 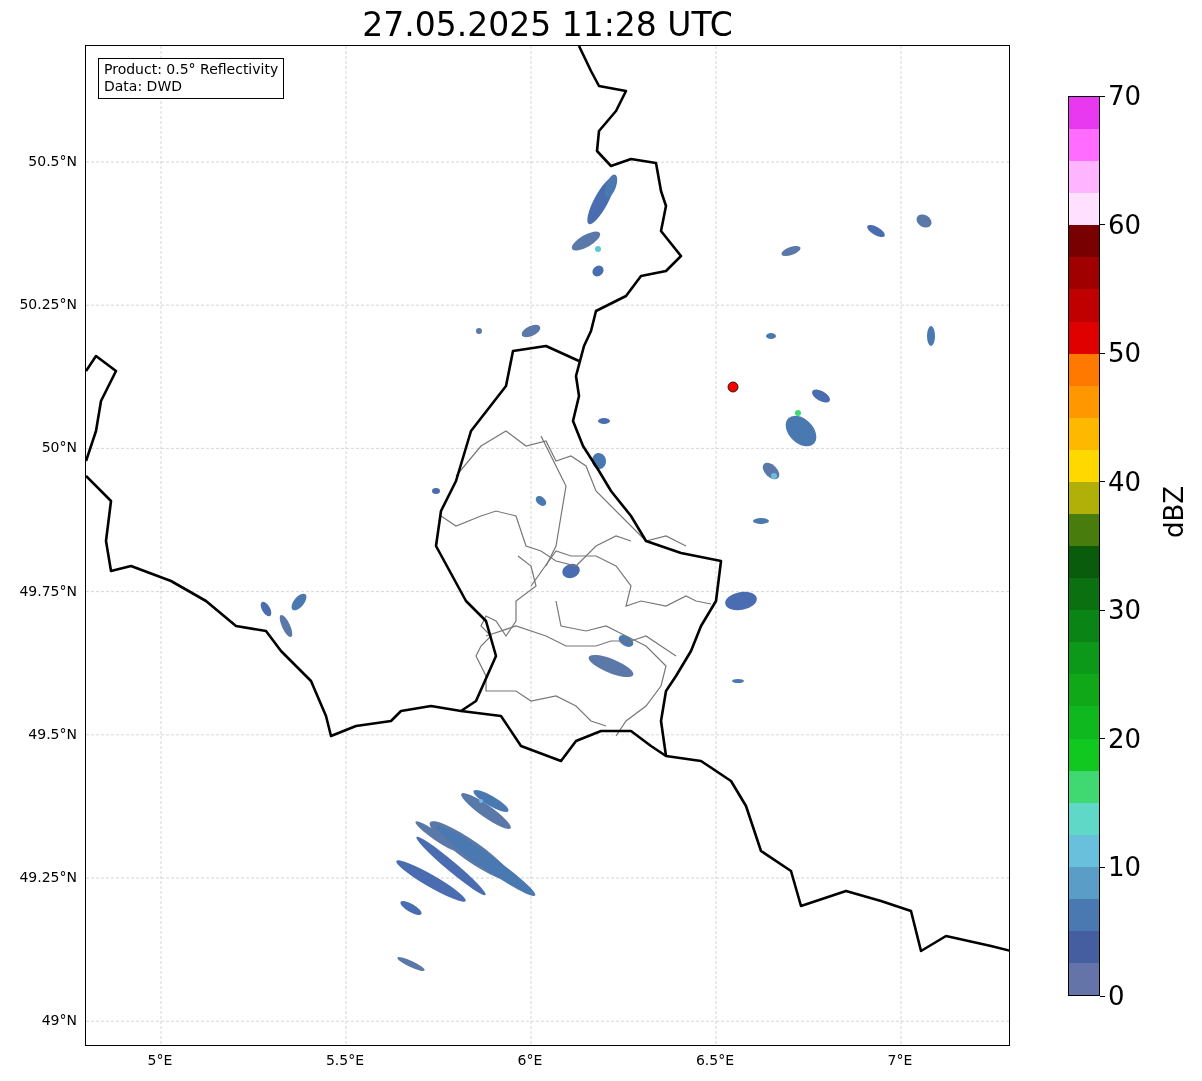 I want to click on colorbar-tick-label: 30, so click(x=1125, y=610).